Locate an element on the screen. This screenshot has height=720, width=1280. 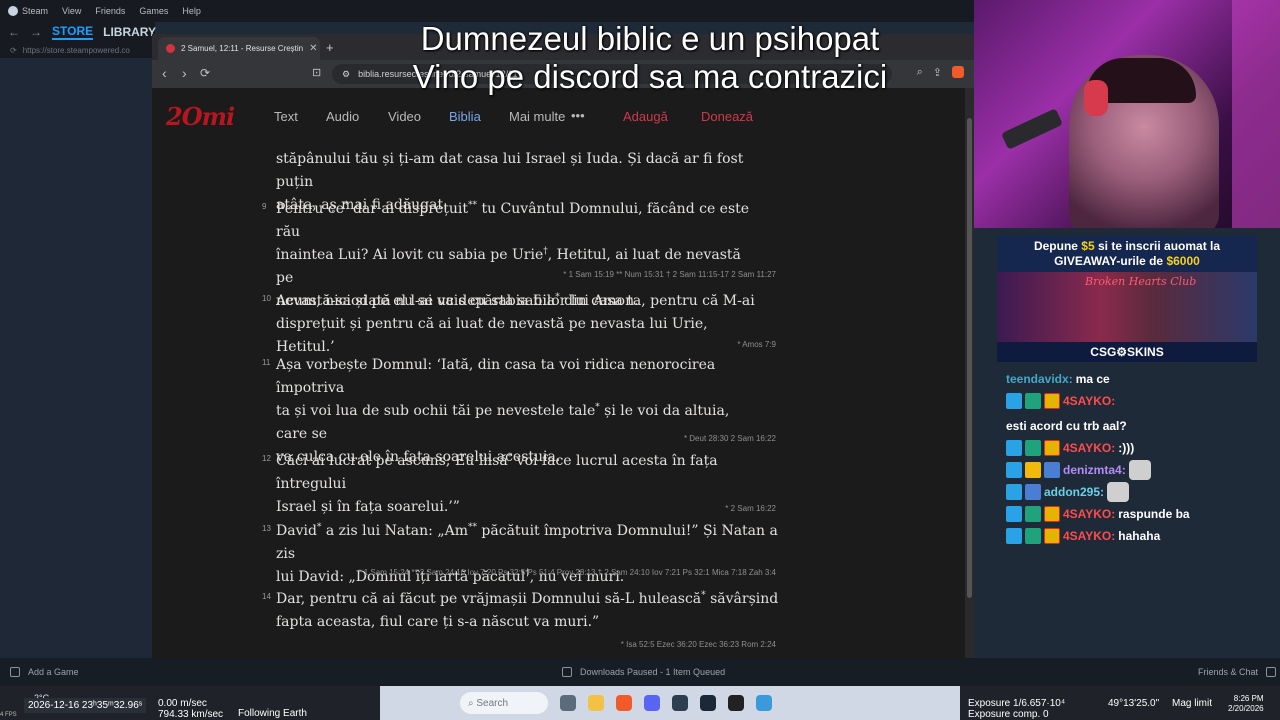
chat-username: addon295: is located at coordinates (1074, 492).